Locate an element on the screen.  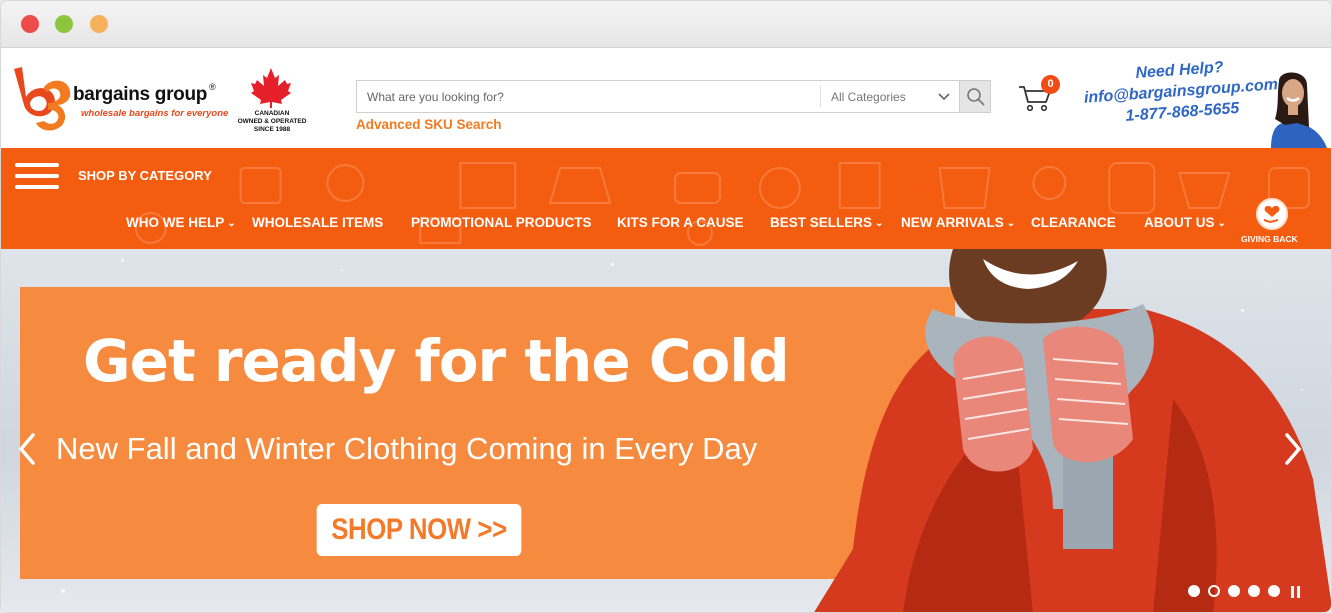
giving-back-link: GIVING BACK is located at coordinates (1269, 239).